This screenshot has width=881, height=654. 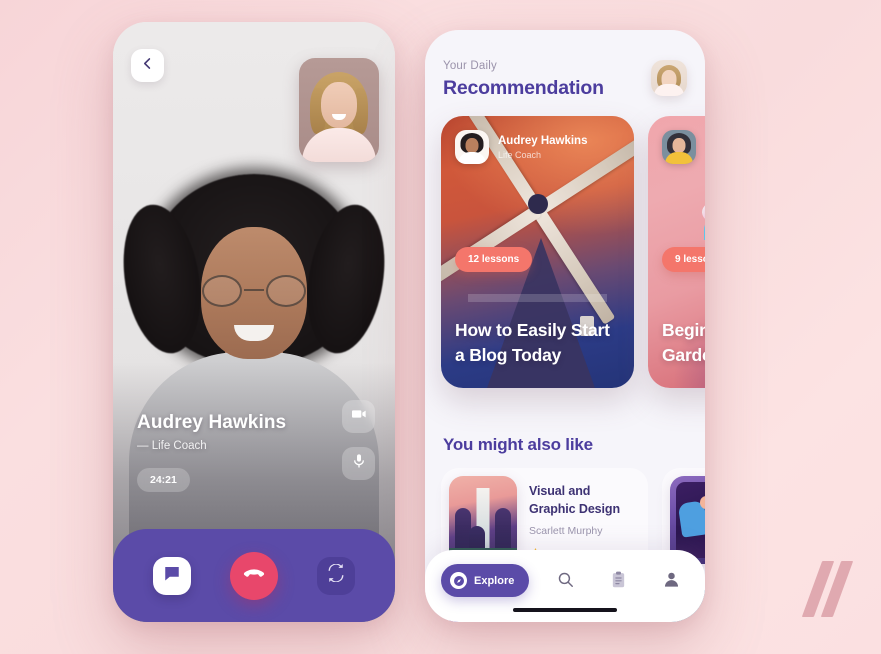 I want to click on side-controls, so click(x=358, y=447).